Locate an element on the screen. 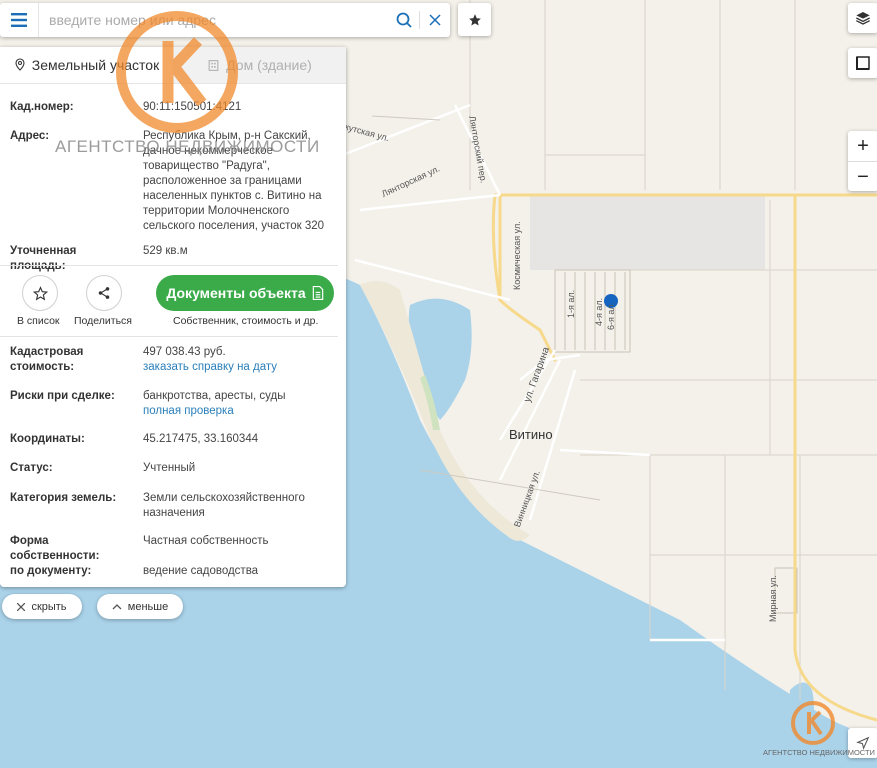  favorites-button is located at coordinates (474, 19).